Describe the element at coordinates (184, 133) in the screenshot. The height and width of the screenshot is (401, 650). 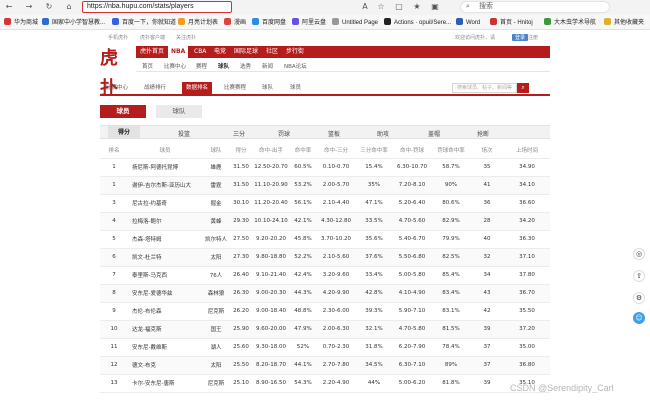
I see `sort-shooting: 投篮` at that location.